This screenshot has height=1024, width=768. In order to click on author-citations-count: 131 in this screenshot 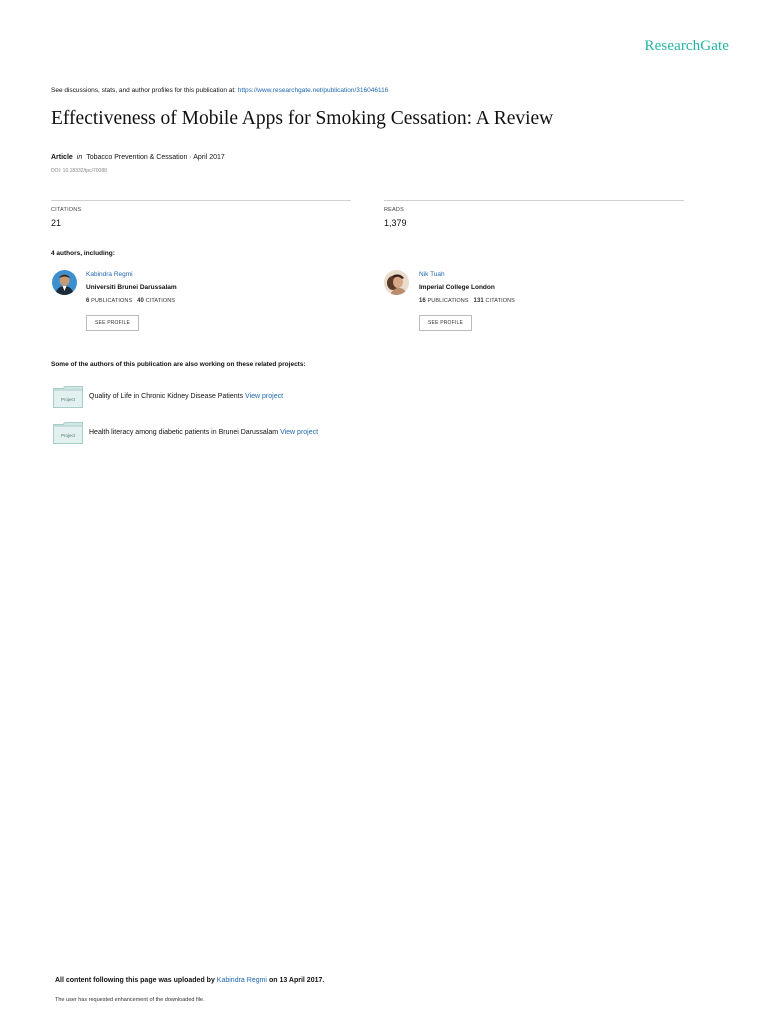, I will do `click(478, 301)`.